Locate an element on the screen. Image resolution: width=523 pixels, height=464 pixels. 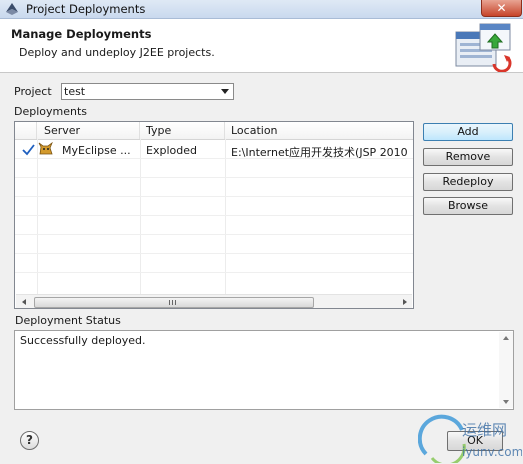
status-message: Successfully deployed. is located at coordinates (83, 340).